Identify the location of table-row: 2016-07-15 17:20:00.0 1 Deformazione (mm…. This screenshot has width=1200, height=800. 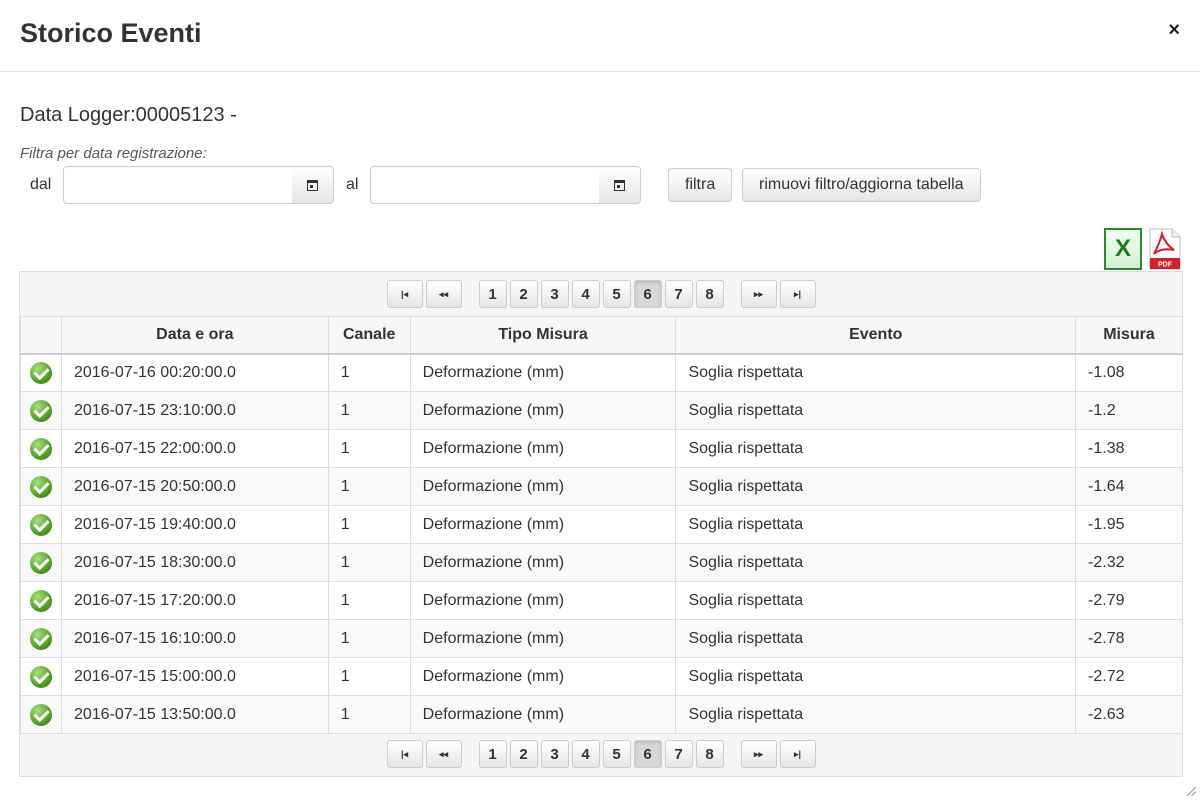
(601, 600).